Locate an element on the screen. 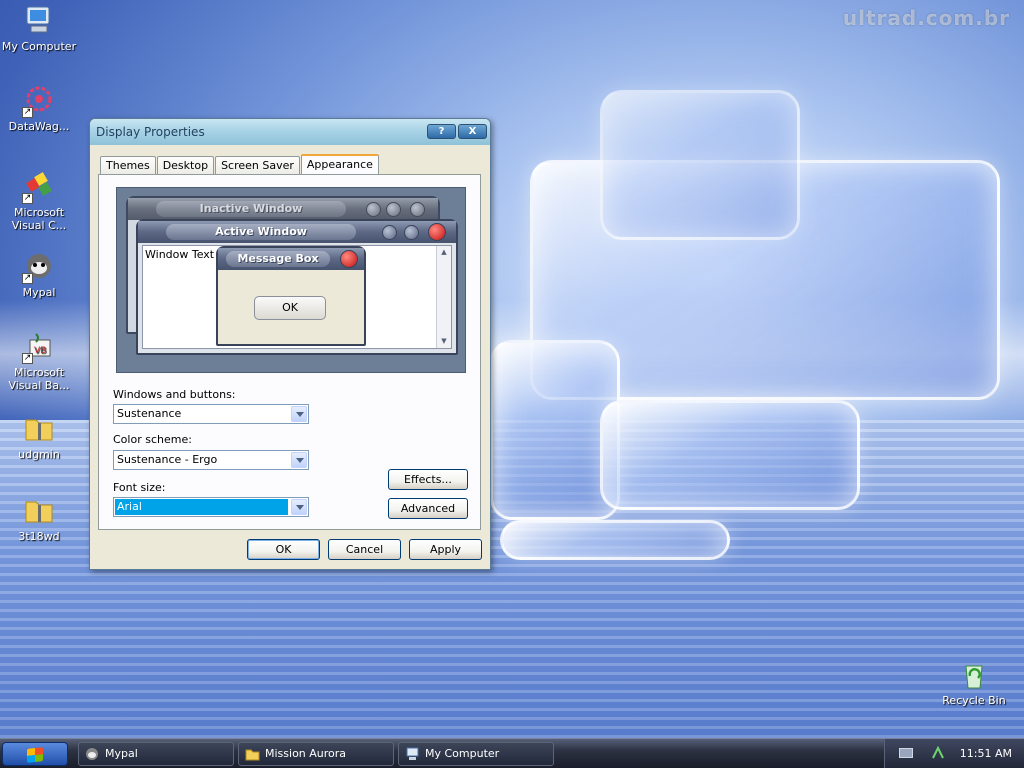 The width and height of the screenshot is (1024, 768). preview-active-titlebar: Active Window is located at coordinates (297, 232).